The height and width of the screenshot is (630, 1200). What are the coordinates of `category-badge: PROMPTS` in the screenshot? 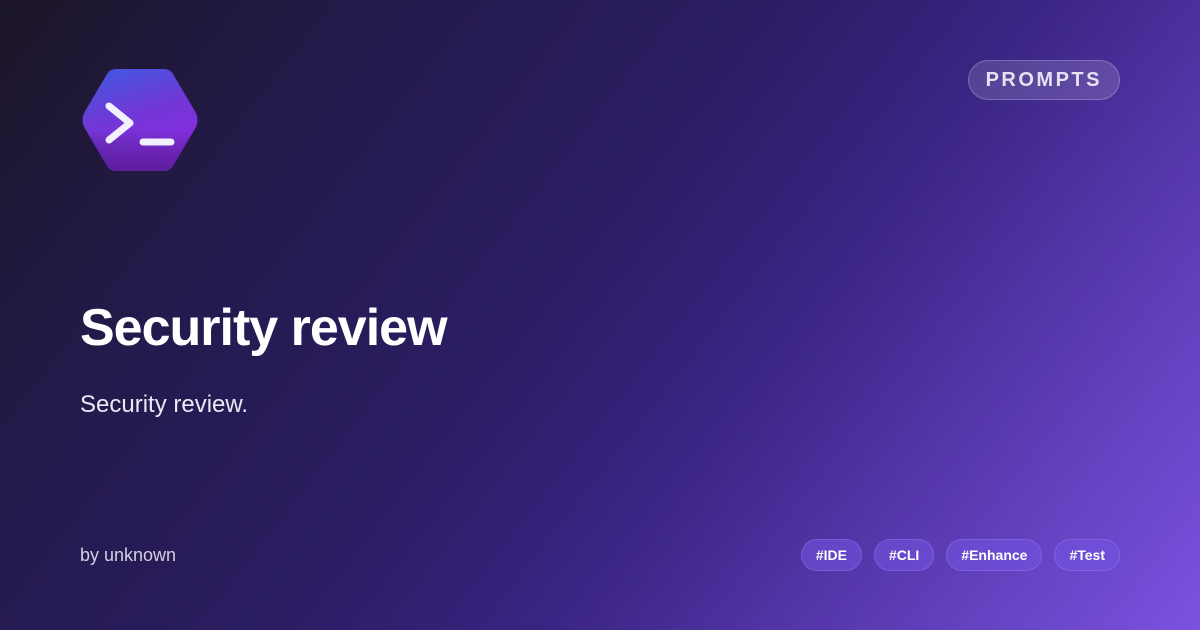 It's located at (1043, 80).